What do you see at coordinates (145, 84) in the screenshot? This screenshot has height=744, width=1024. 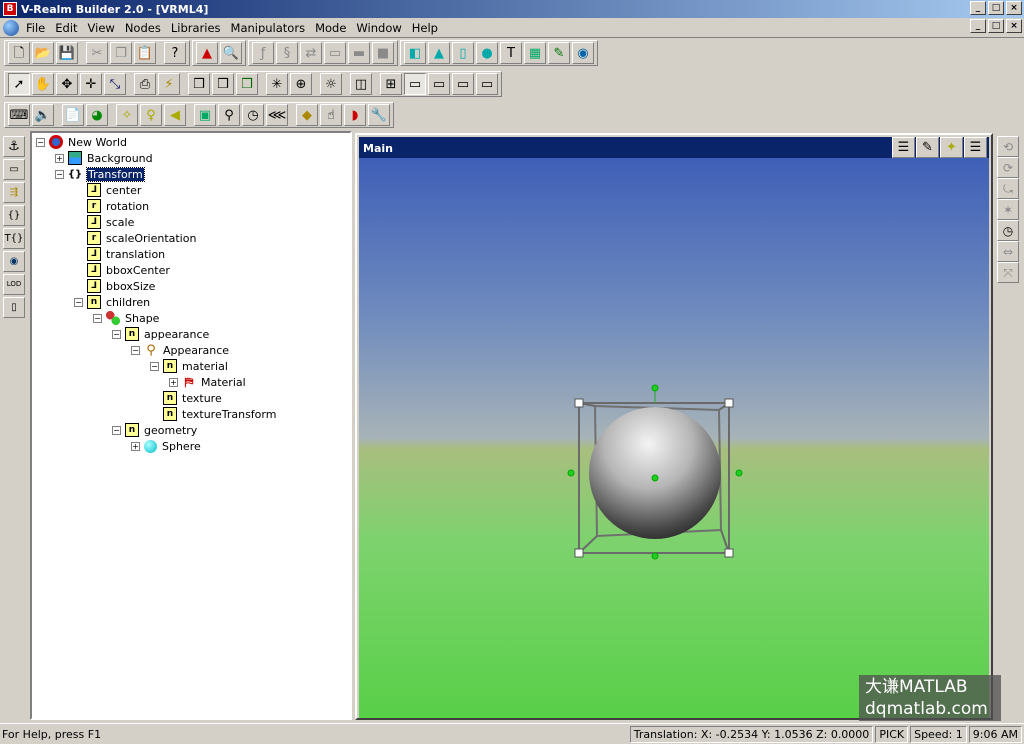 I see `print-icon: ⎙` at bounding box center [145, 84].